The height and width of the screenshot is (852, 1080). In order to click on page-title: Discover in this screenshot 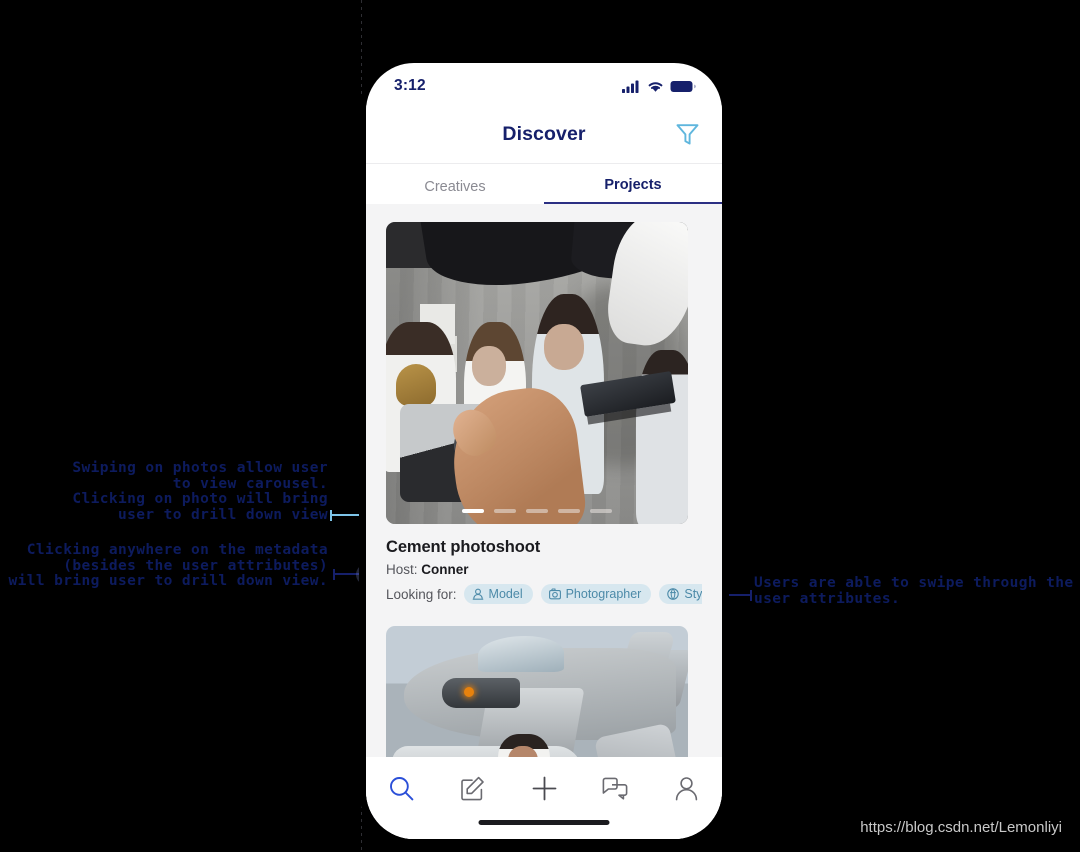, I will do `click(544, 133)`.